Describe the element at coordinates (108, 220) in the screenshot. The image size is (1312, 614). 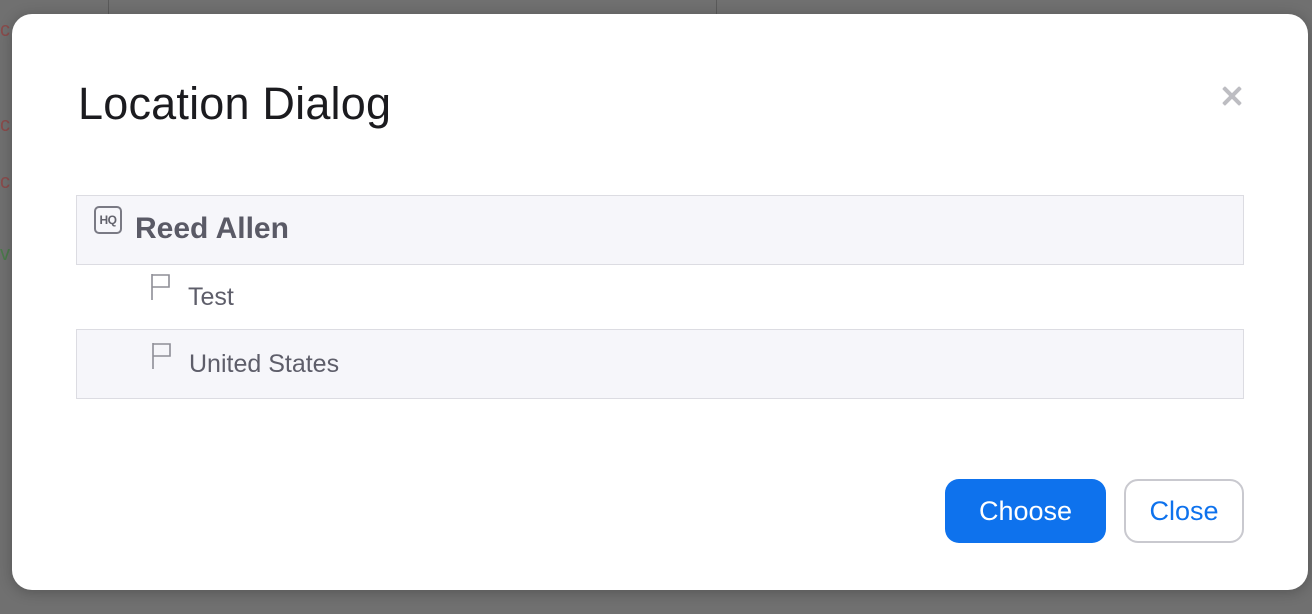
I see `hq-icon: HQ` at that location.